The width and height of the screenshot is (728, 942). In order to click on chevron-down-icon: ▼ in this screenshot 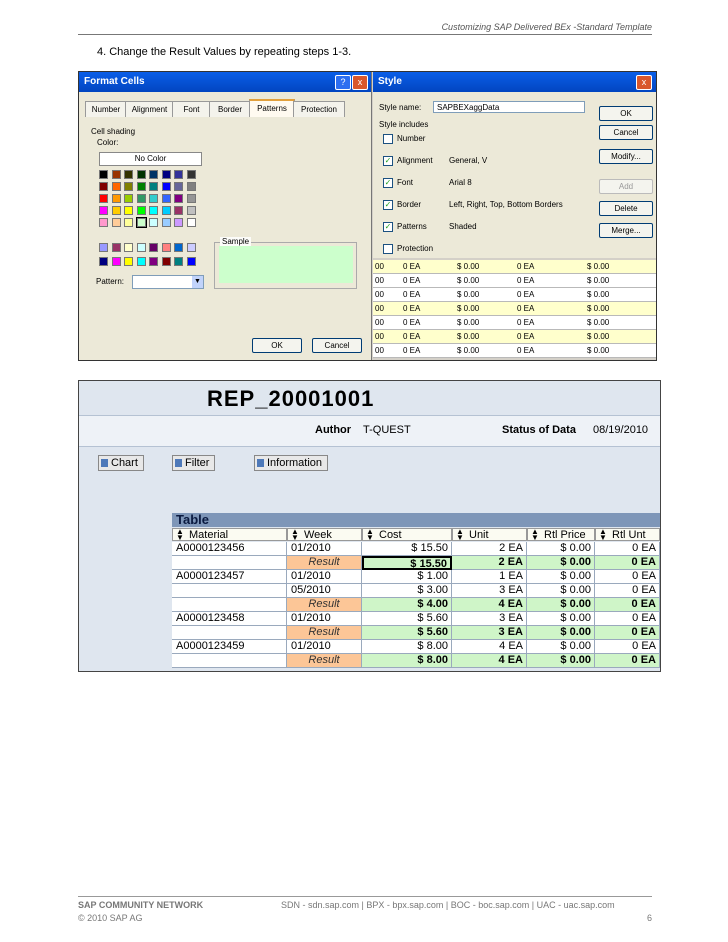, I will do `click(197, 282)`.